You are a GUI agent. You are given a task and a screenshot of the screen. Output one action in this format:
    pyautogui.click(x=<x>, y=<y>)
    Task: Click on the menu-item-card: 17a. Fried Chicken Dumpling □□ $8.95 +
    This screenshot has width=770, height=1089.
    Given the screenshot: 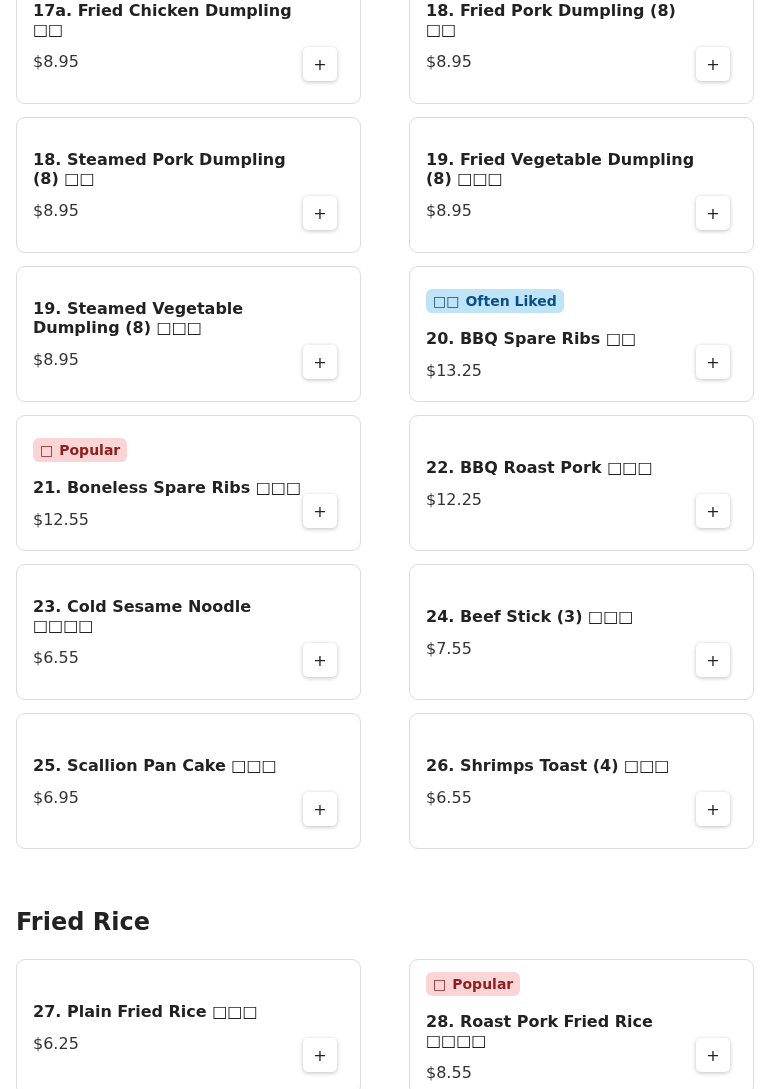 What is the action you would take?
    pyautogui.click(x=188, y=52)
    